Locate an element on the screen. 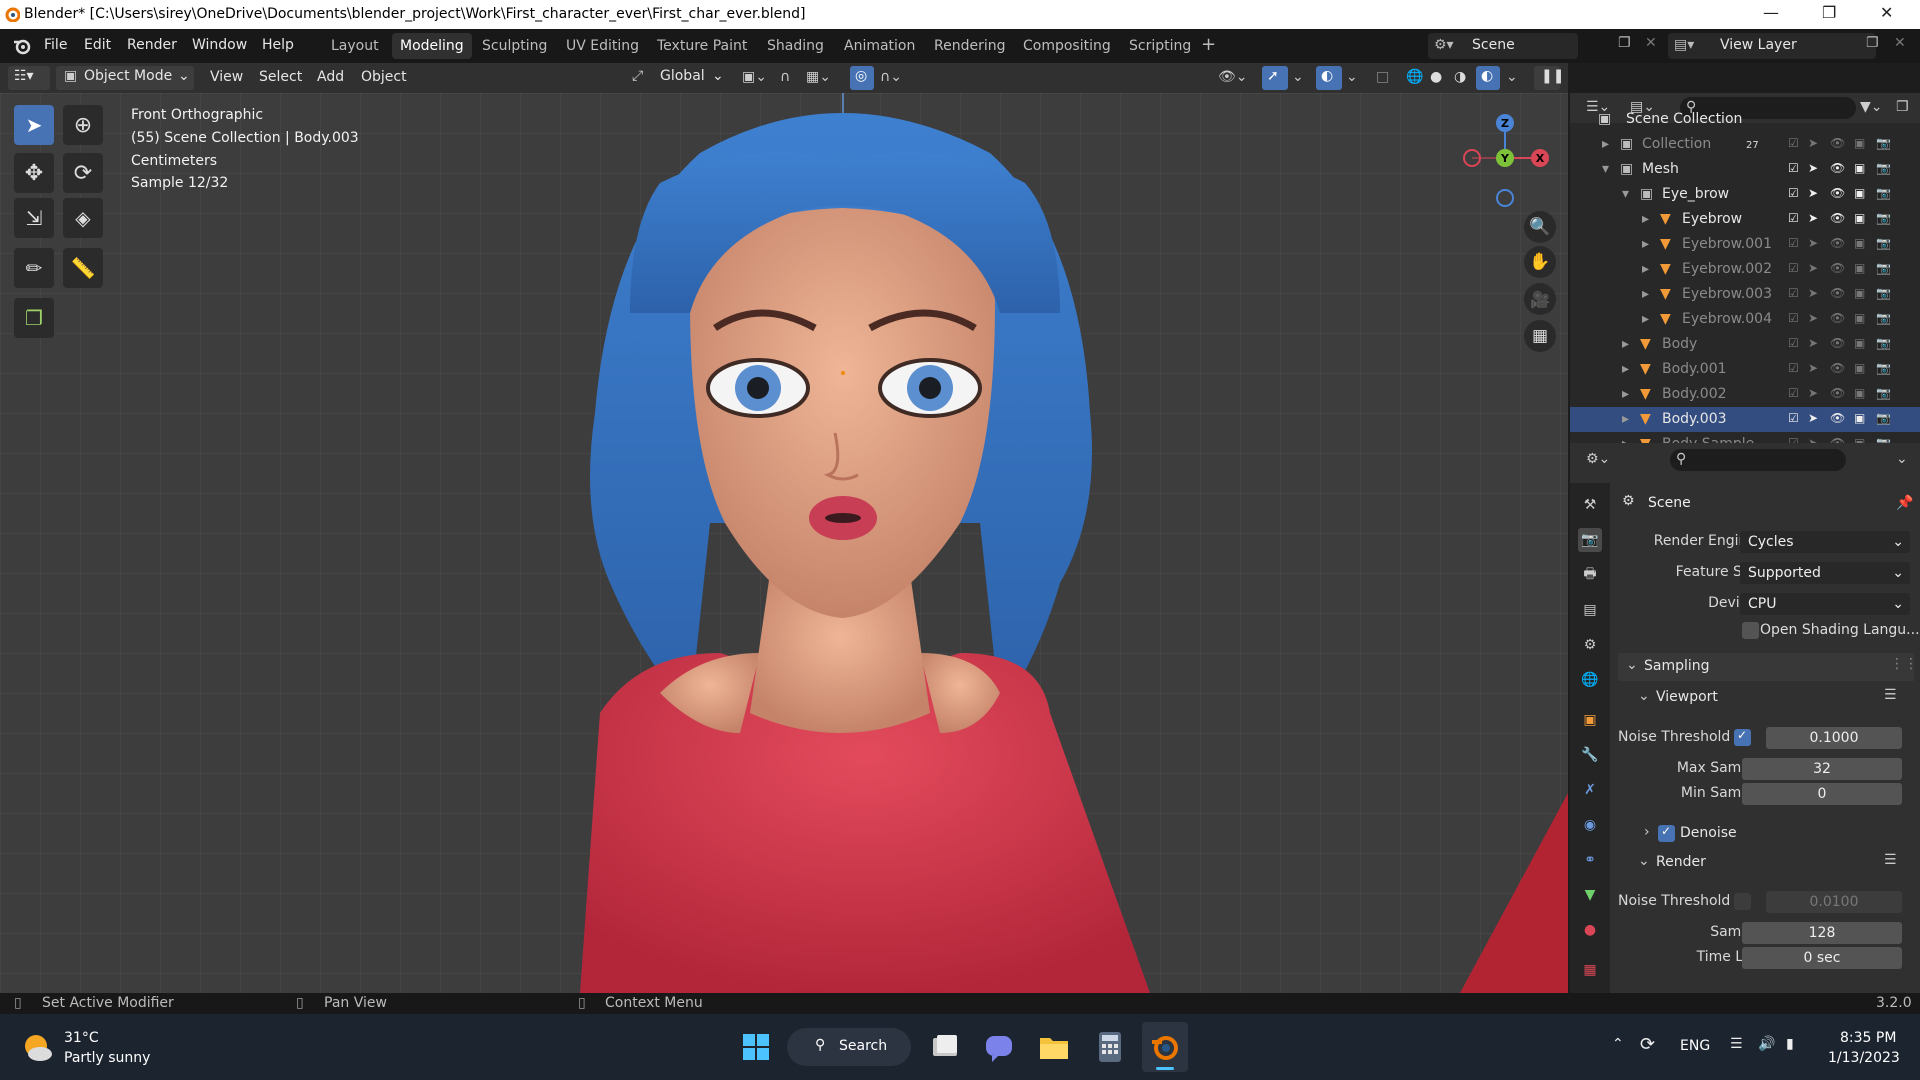 This screenshot has width=1920, height=1080. r-samples-field: 128 is located at coordinates (1822, 933).